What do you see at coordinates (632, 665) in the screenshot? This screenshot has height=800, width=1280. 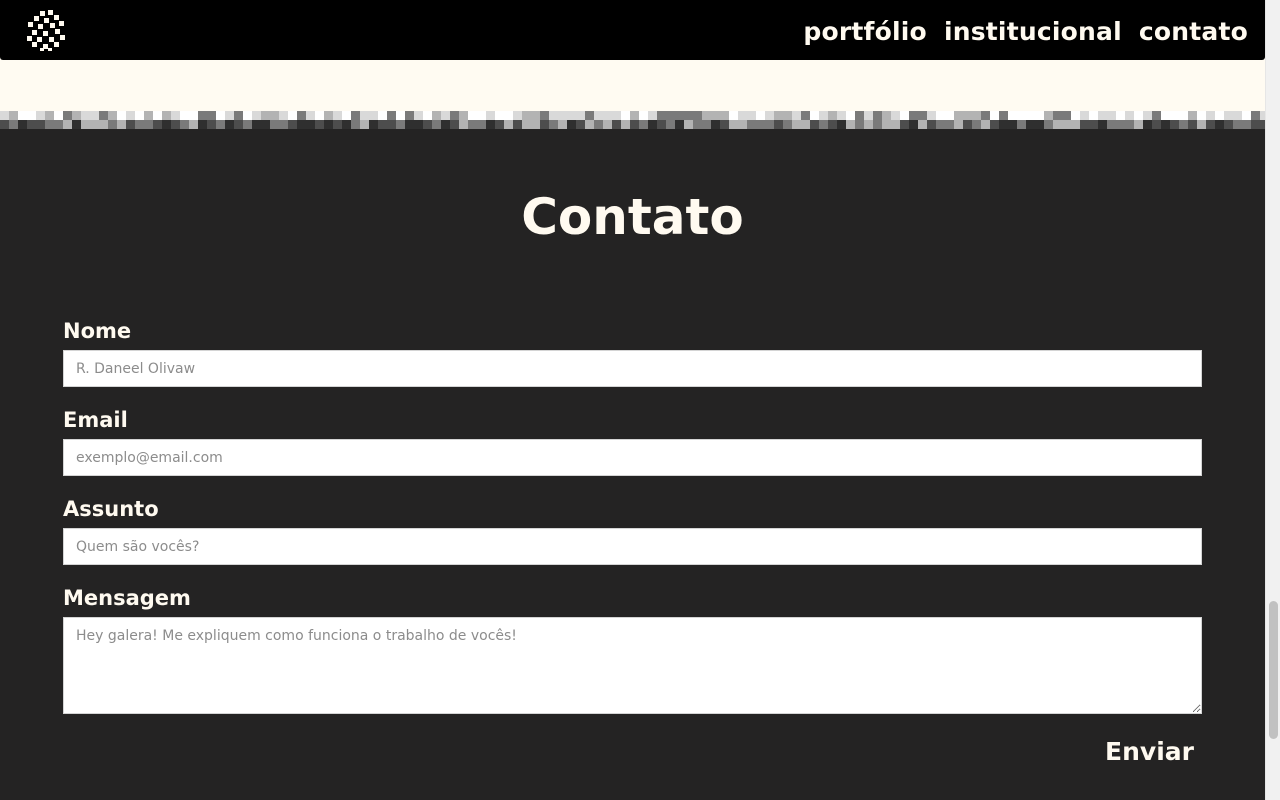 I see `message-field` at bounding box center [632, 665].